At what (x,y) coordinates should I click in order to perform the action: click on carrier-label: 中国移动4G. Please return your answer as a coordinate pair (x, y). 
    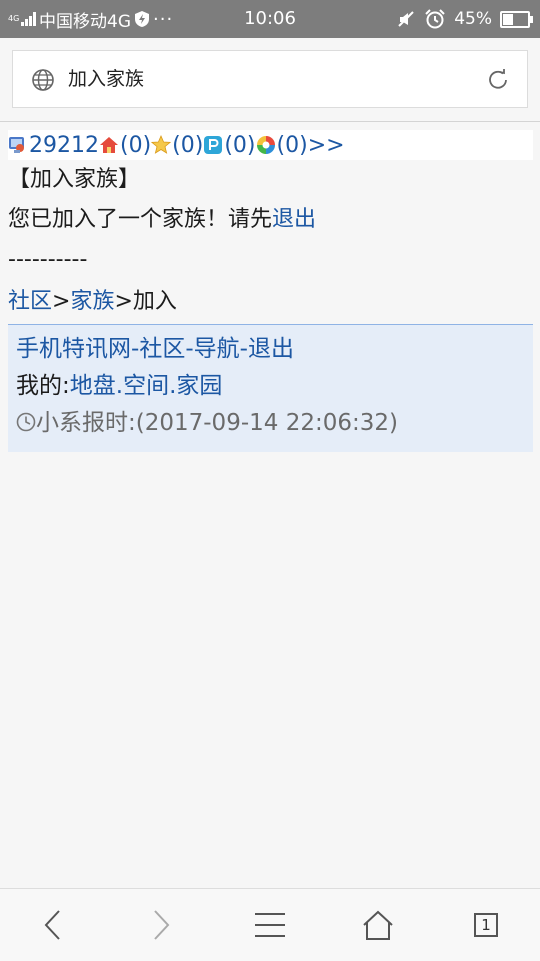
    Looking at the image, I should click on (85, 21).